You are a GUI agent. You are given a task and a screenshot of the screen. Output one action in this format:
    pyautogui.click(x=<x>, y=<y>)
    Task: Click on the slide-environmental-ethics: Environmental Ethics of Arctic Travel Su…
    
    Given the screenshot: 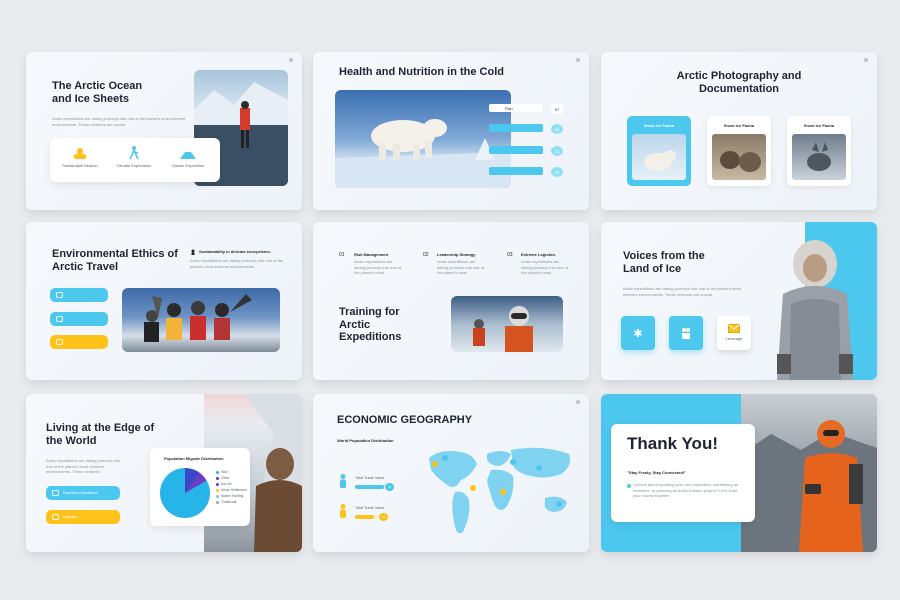 What is the action you would take?
    pyautogui.click(x=164, y=301)
    